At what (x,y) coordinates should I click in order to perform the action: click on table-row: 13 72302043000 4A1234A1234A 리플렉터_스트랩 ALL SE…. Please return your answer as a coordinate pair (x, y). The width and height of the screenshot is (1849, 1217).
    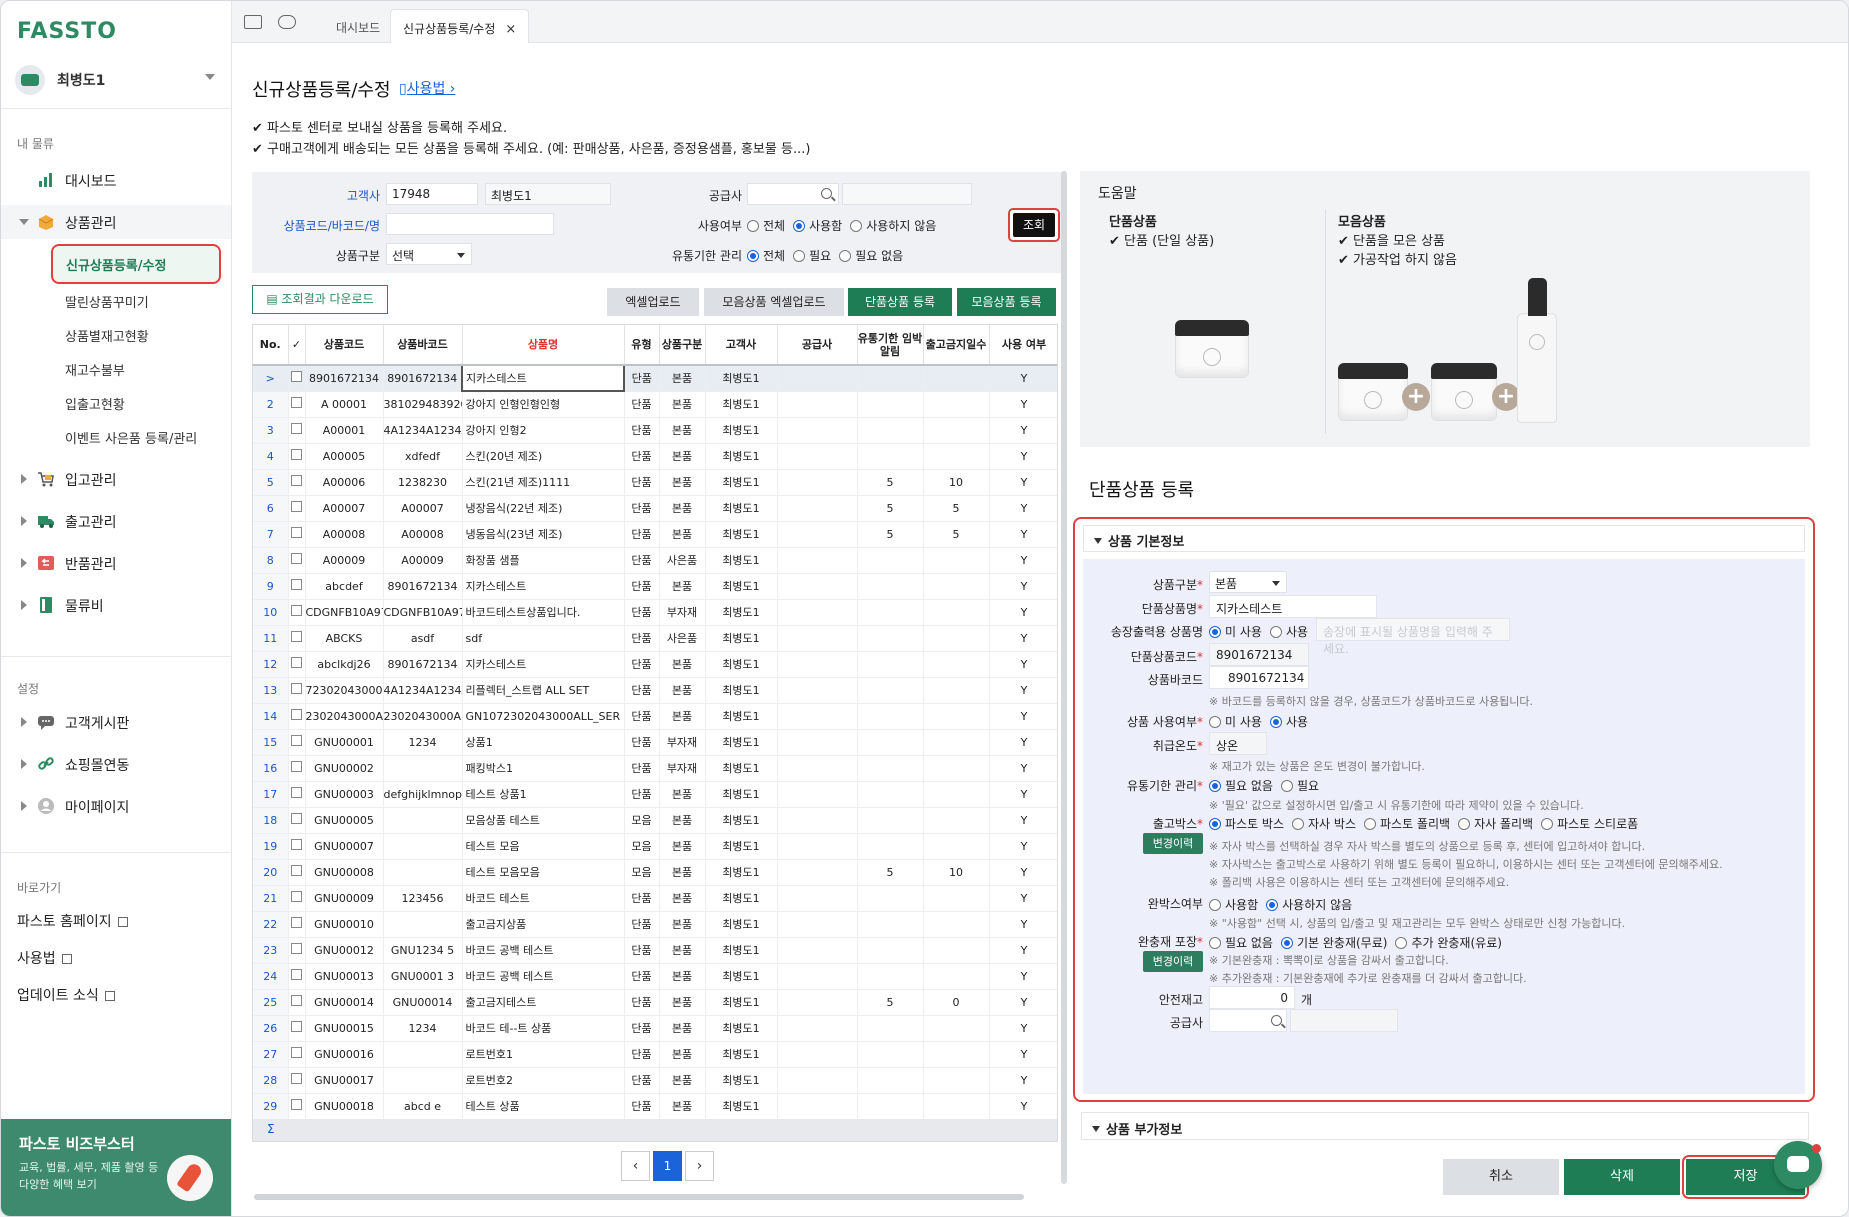
    Looking at the image, I should click on (655, 690).